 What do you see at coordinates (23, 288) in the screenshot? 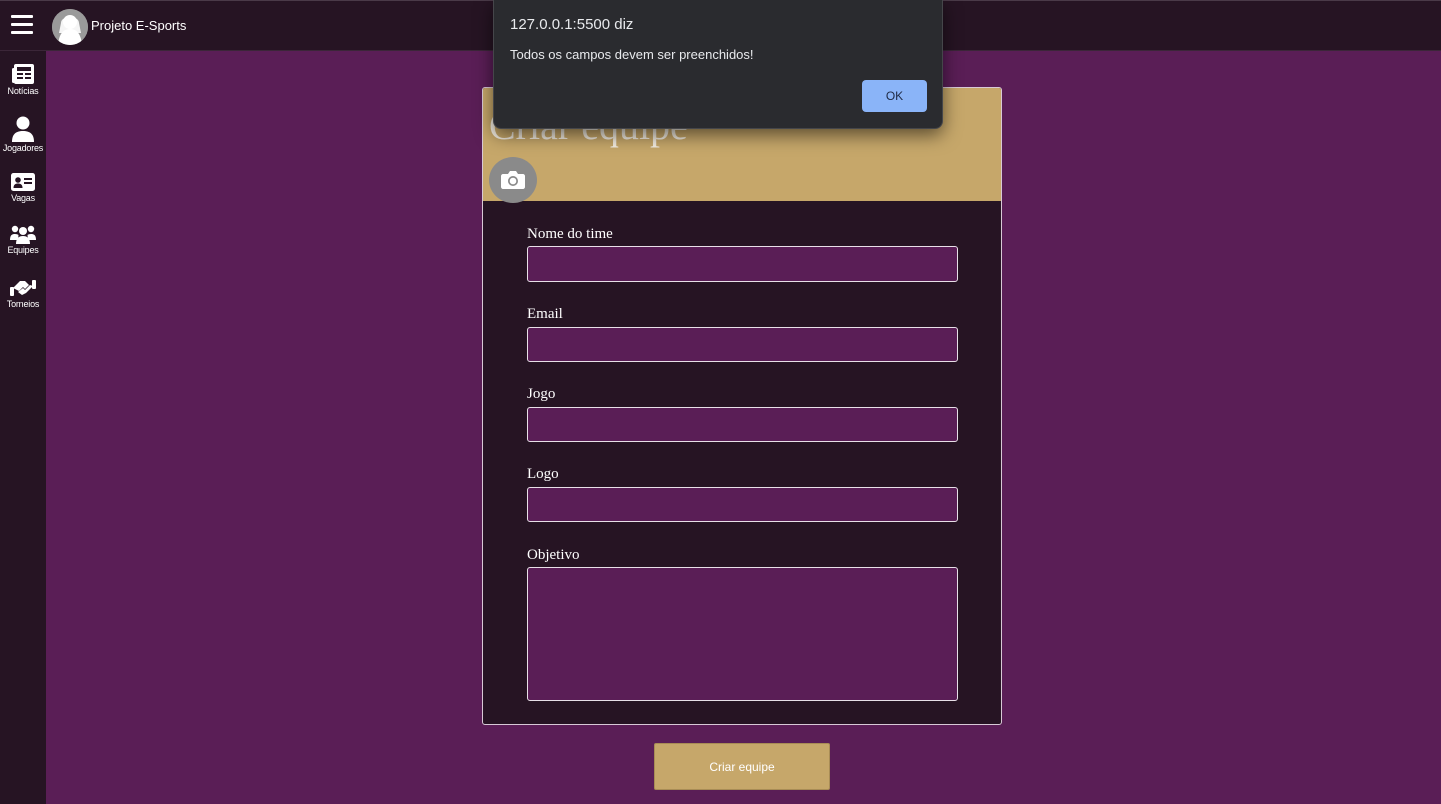
I see `handshake-icon` at bounding box center [23, 288].